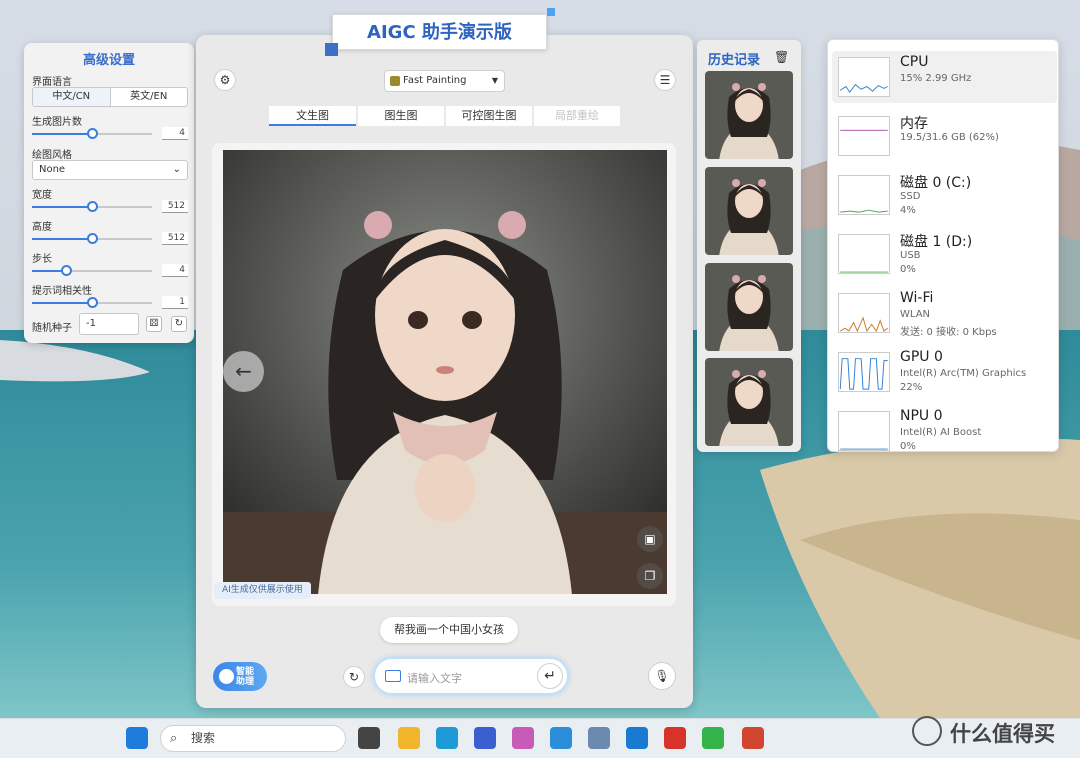 The image size is (1080, 758). I want to click on style-dropdown: None ⌄, so click(110, 170).